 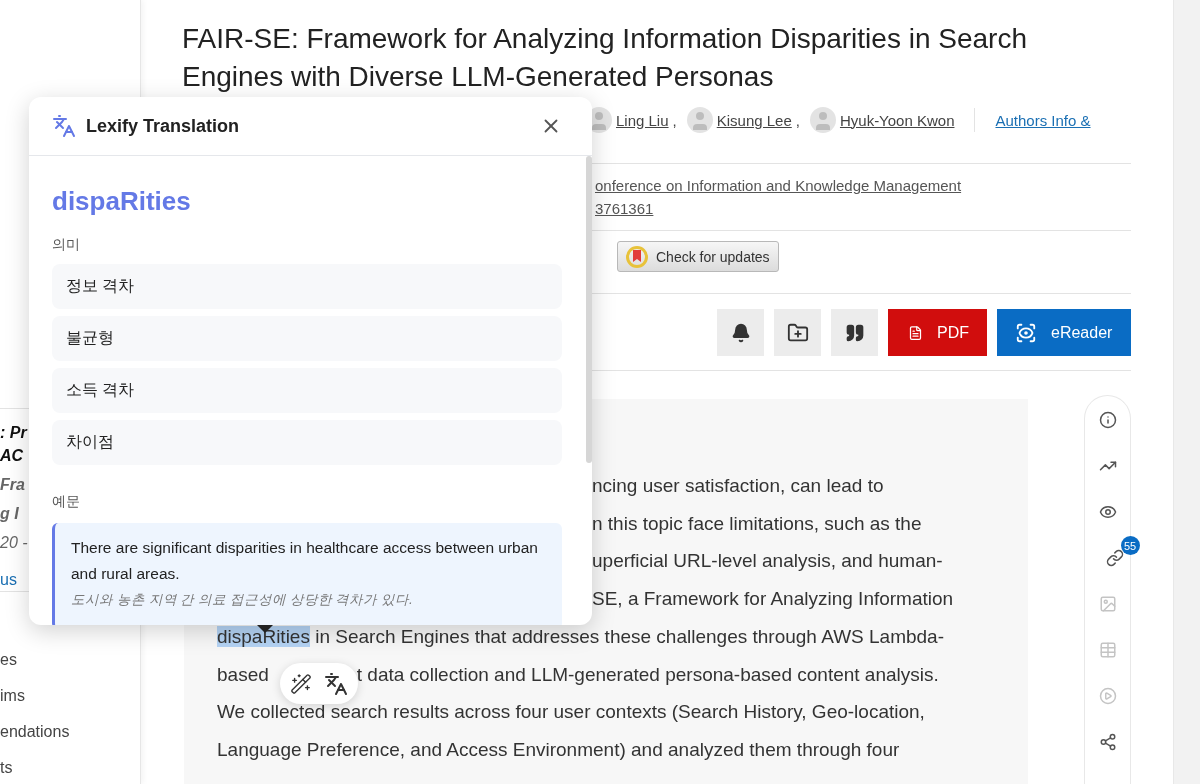 I want to click on link-icon, so click(x=1114, y=558).